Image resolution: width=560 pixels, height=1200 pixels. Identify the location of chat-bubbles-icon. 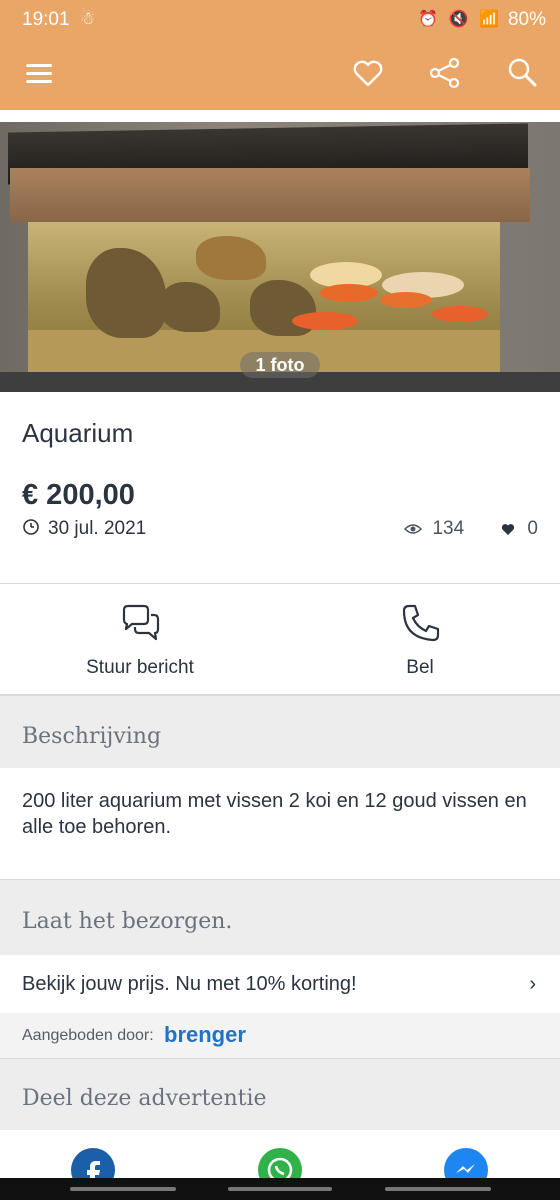
(141, 622).